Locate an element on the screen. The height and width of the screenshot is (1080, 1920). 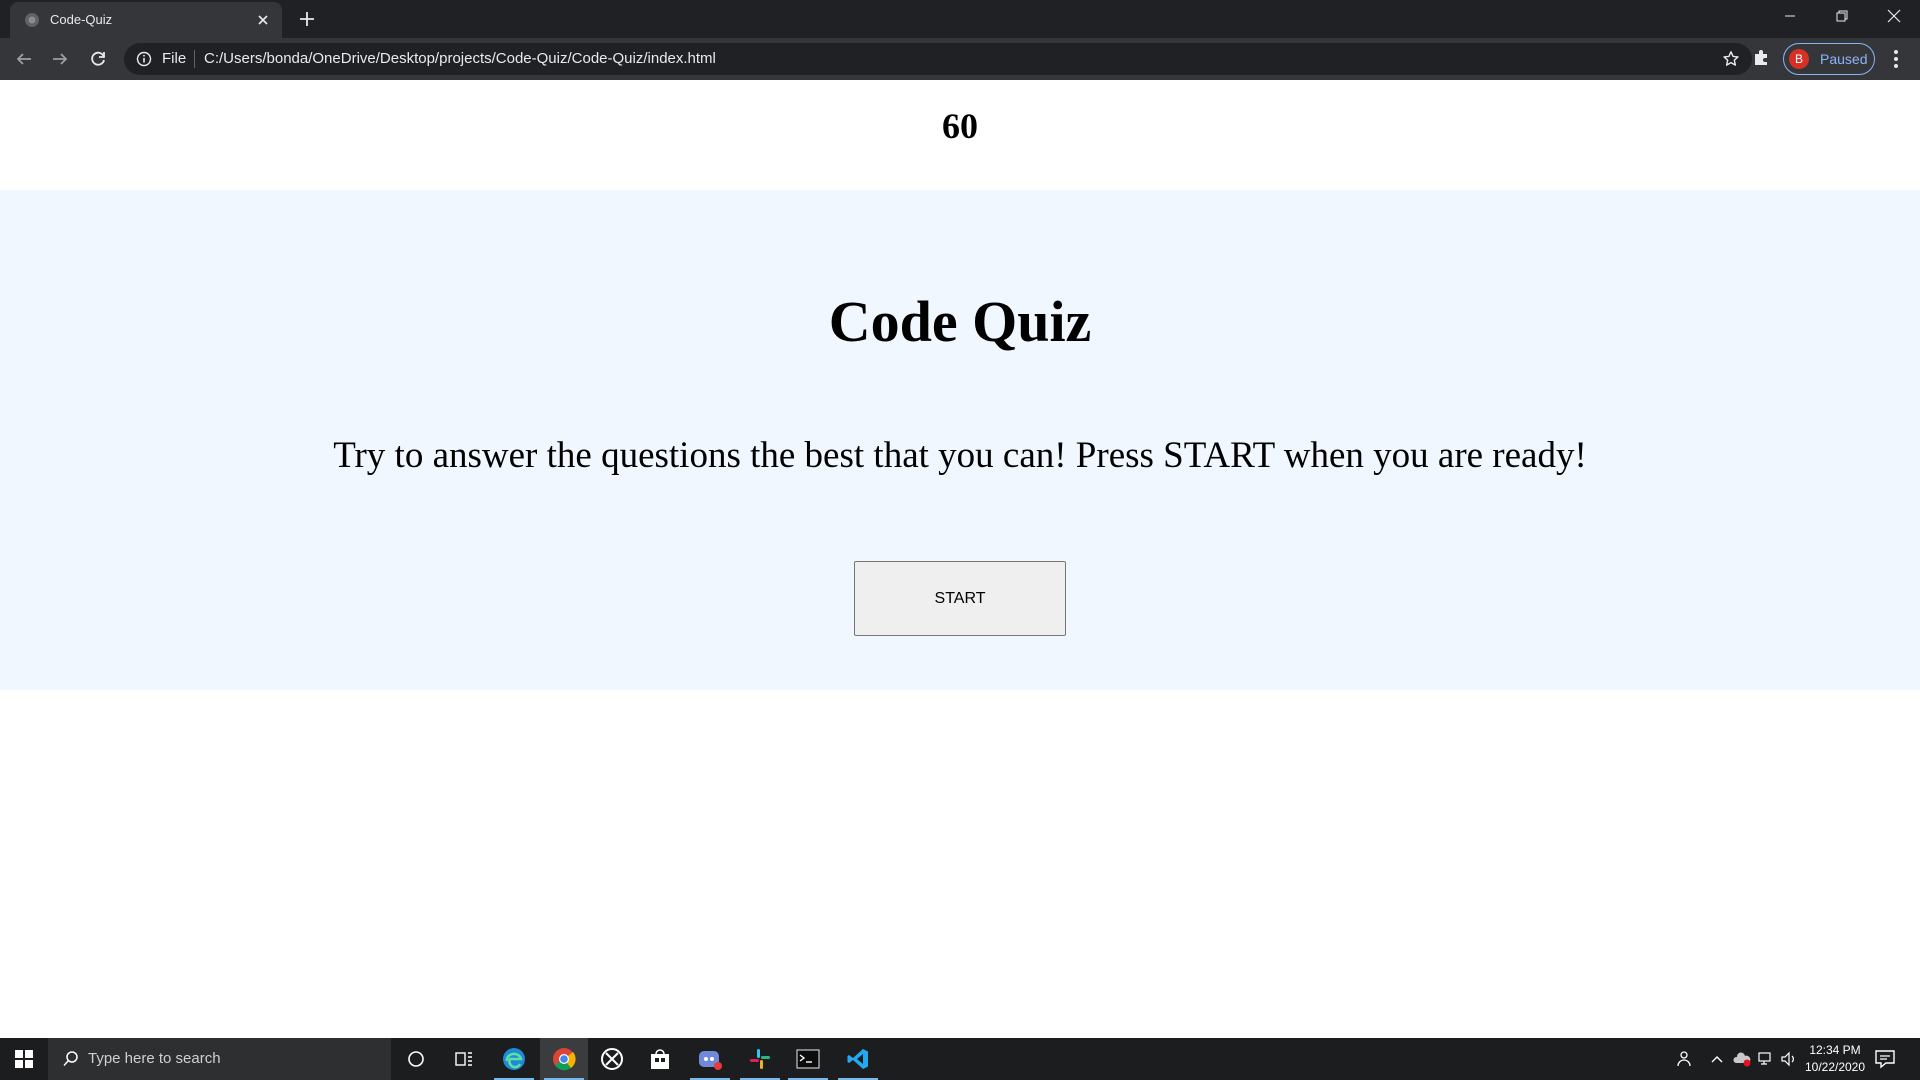
close-icon is located at coordinates (1894, 16).